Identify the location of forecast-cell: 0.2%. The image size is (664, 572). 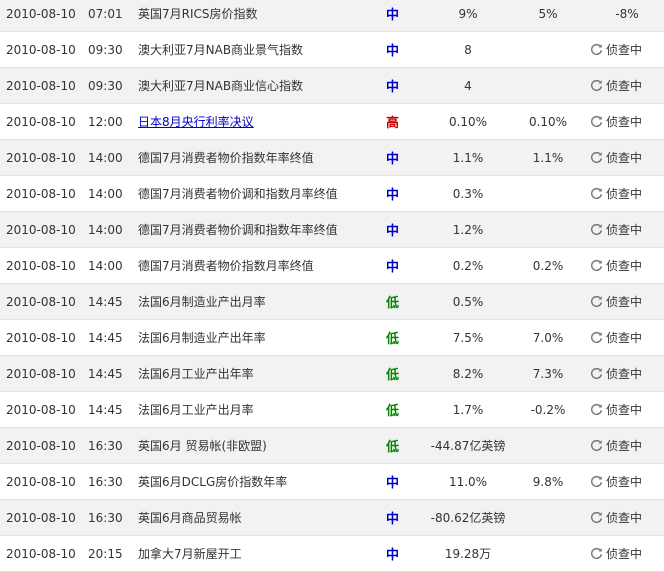
(548, 265).